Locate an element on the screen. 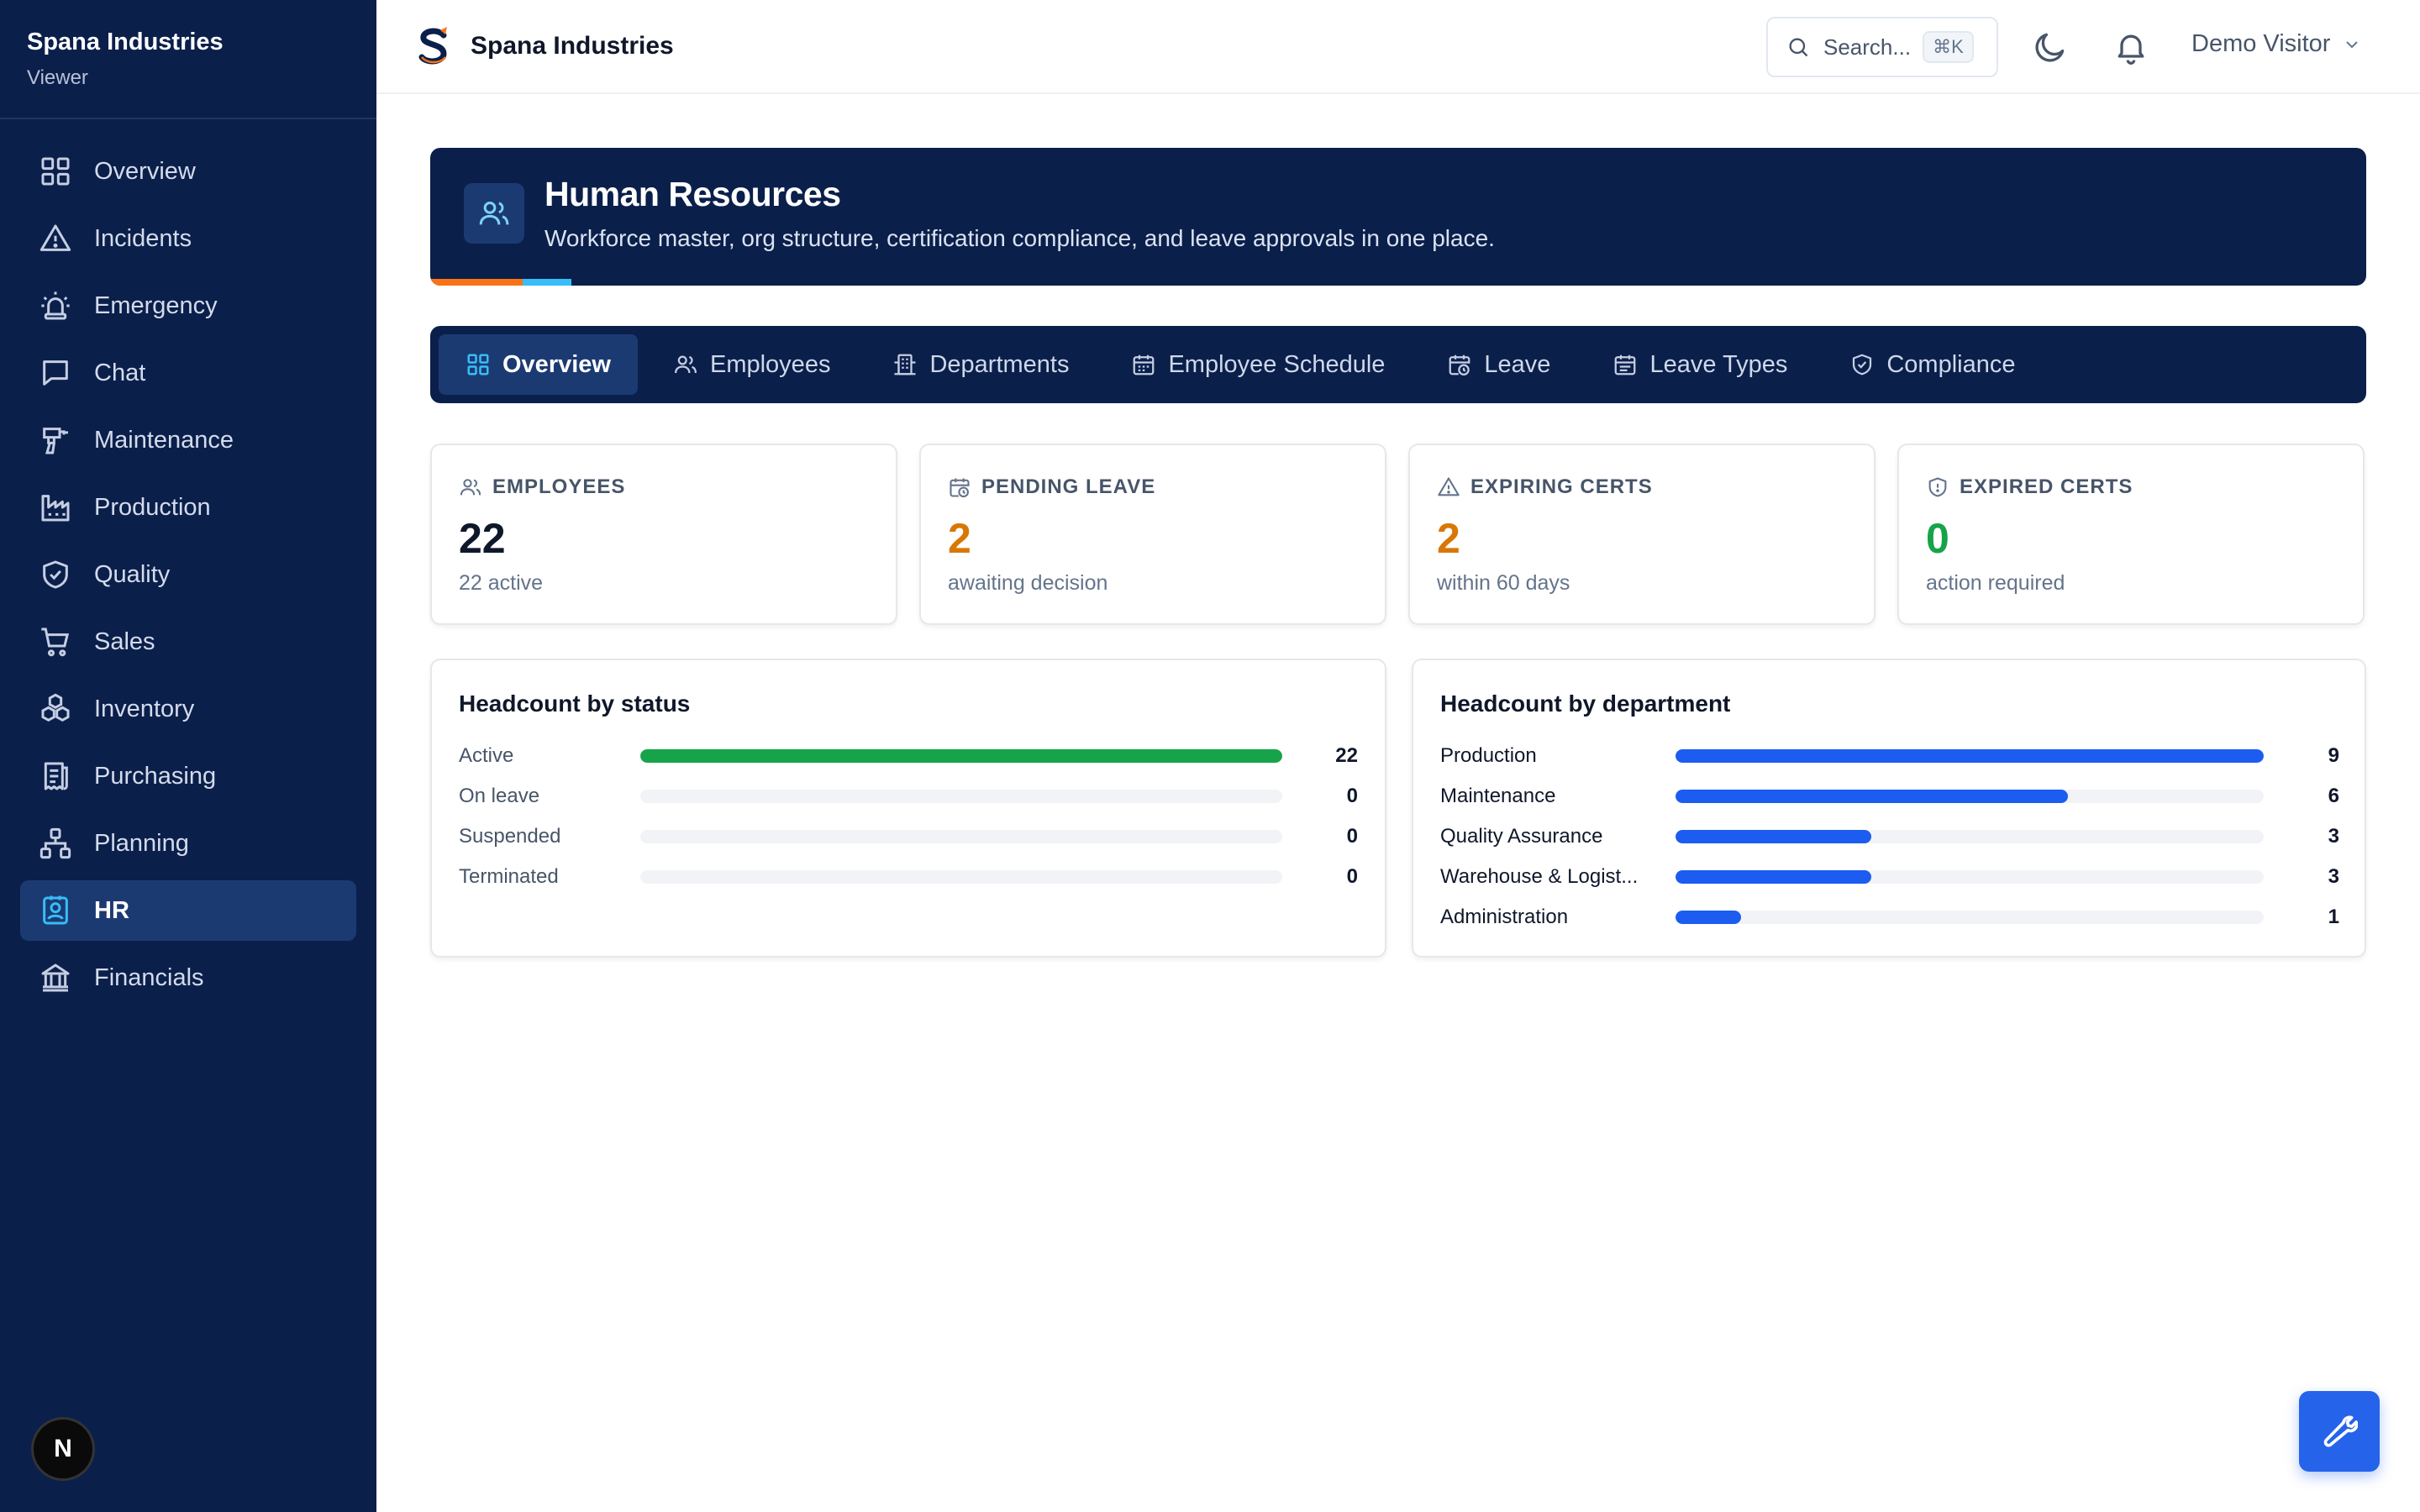  tab-departments: Departments is located at coordinates (981, 364).